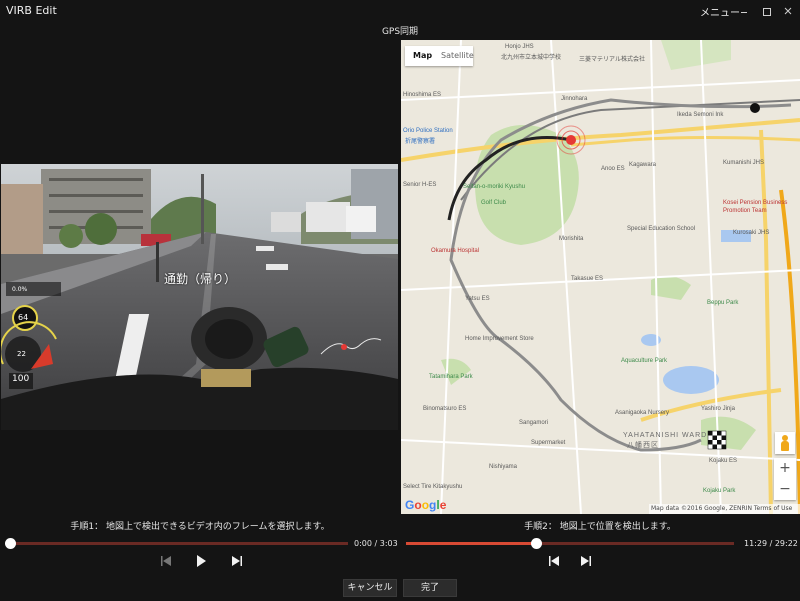  Describe the element at coordinates (10, 543) in the screenshot. I see `video-timeline-thumb` at that location.